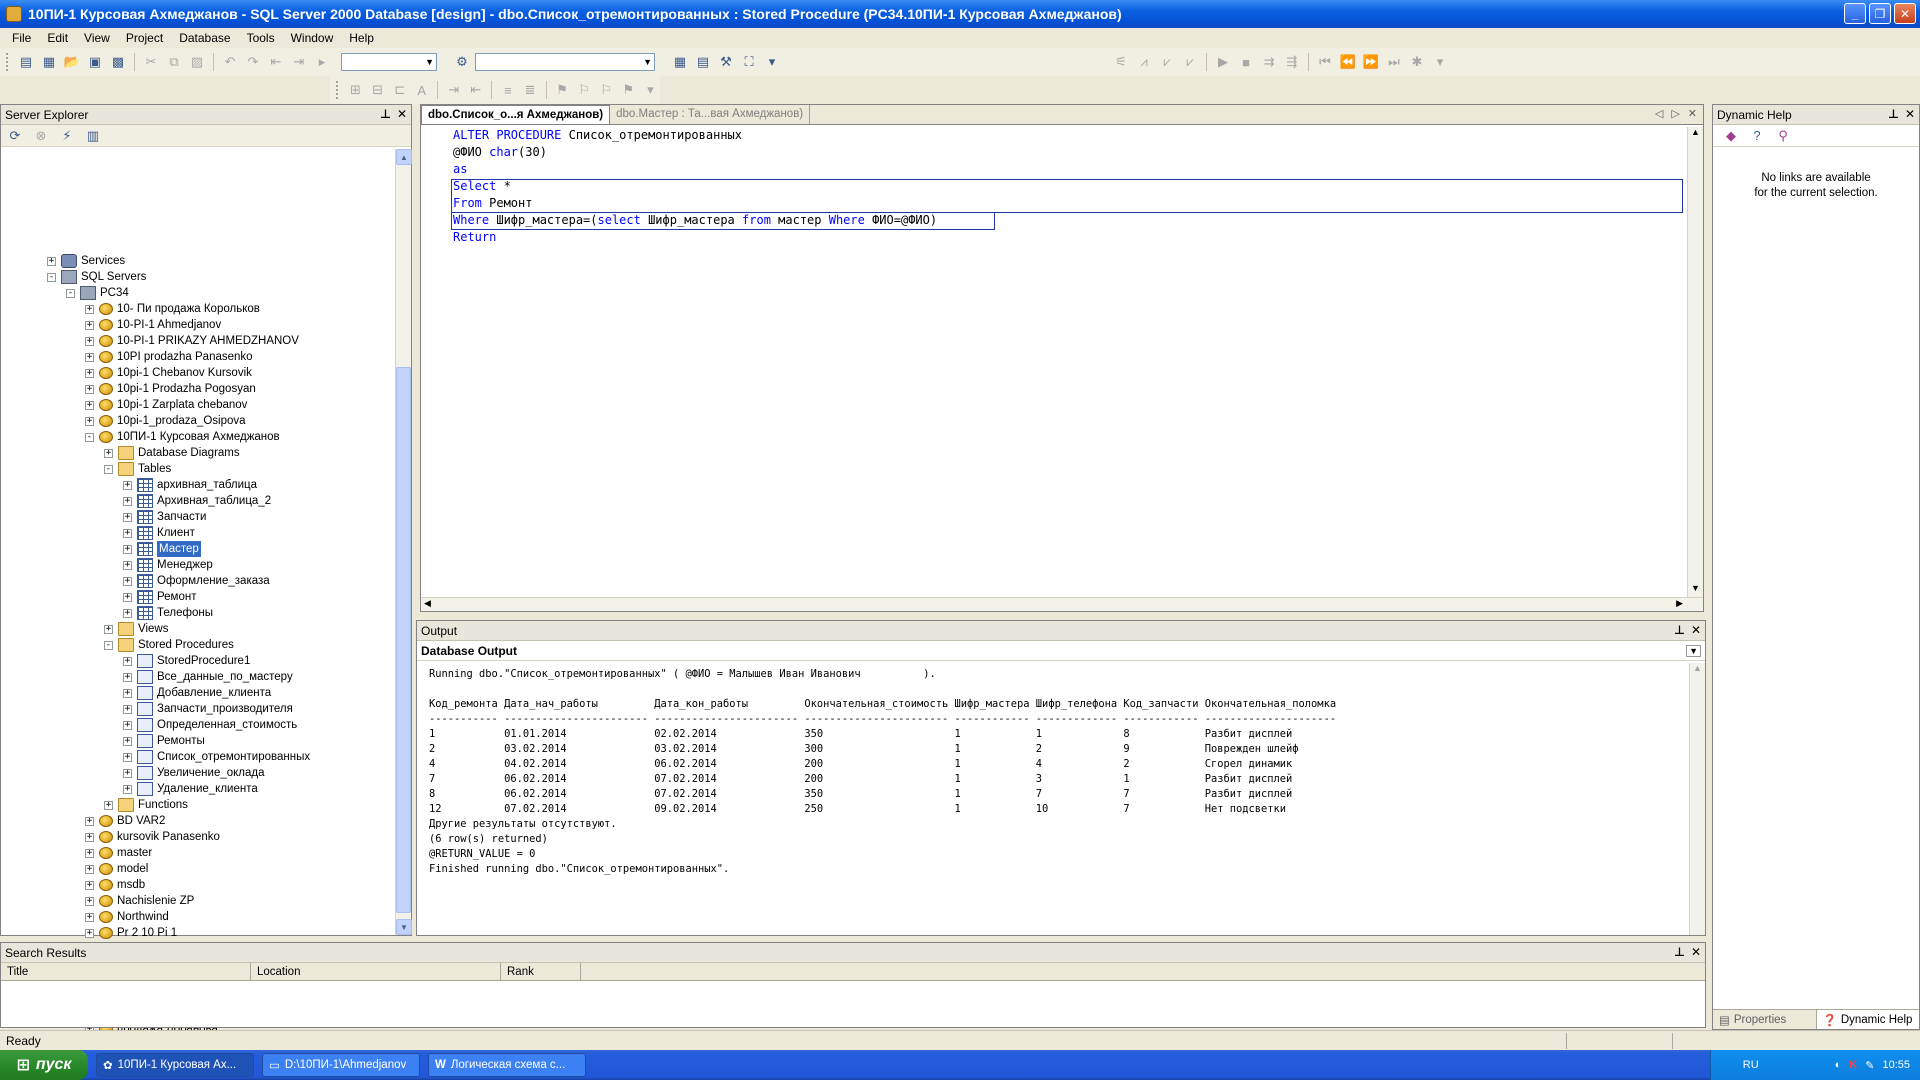  What do you see at coordinates (208, 709) in the screenshot?
I see `tree-node: + Запчасти_производителя` at bounding box center [208, 709].